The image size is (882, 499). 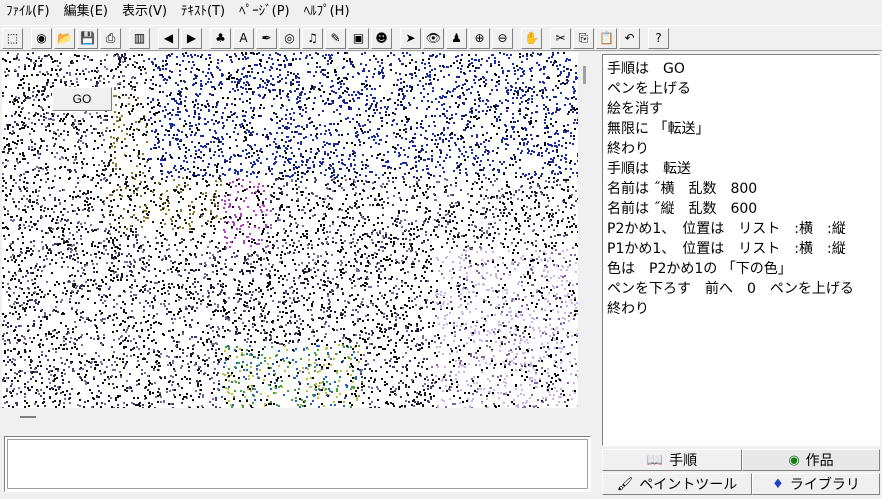 I want to click on turtle-icon: ♣, so click(x=220, y=38).